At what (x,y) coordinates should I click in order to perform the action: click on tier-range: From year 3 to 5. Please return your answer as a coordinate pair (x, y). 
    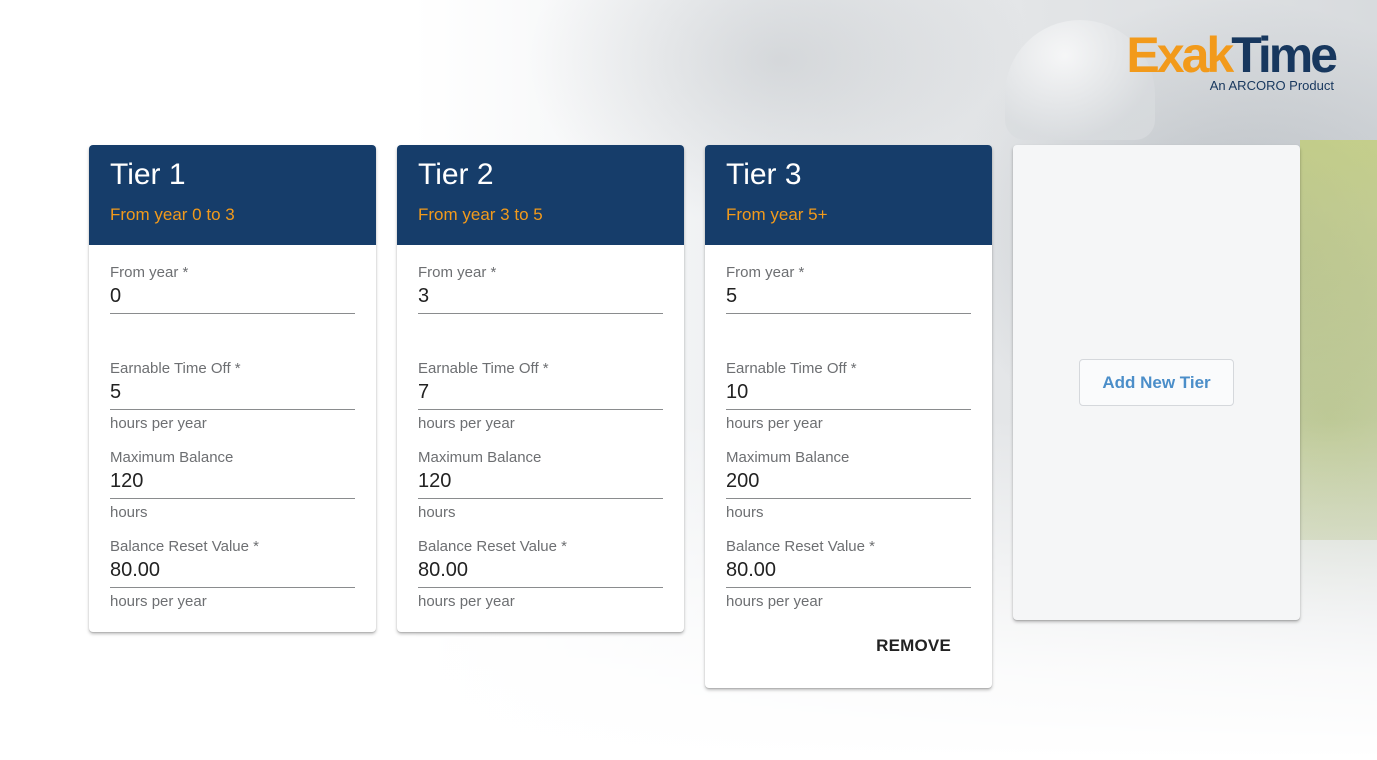
    Looking at the image, I should click on (480, 214).